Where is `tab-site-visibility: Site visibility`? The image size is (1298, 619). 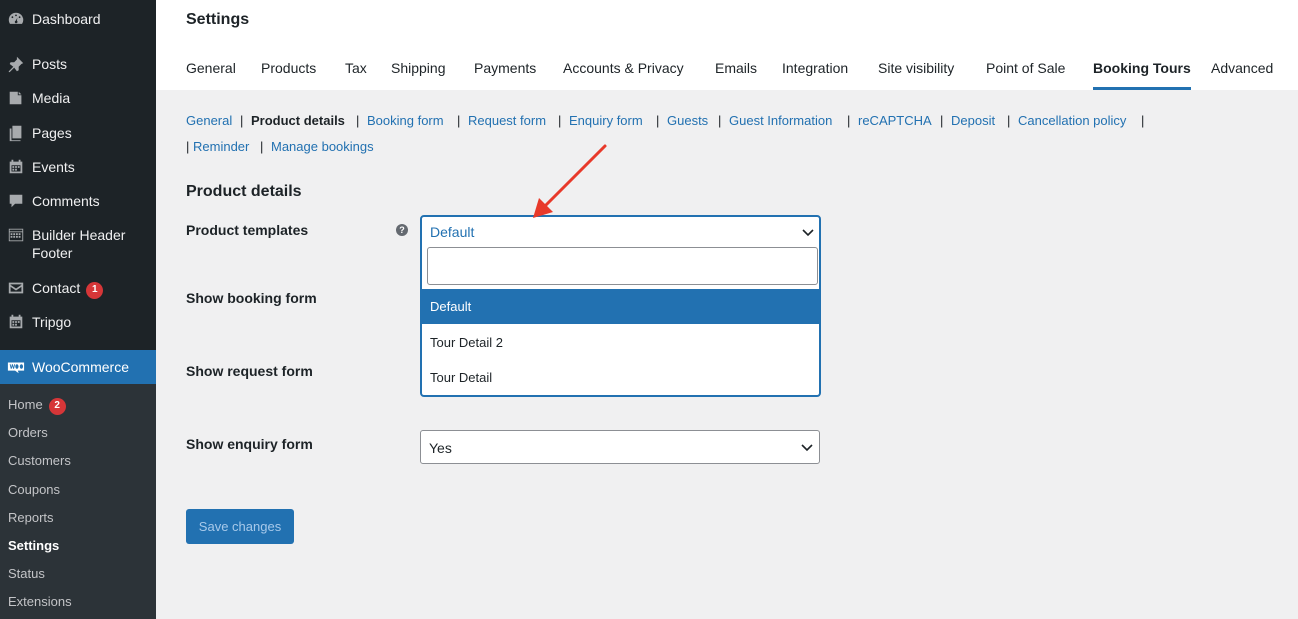
tab-site-visibility: Site visibility is located at coordinates (916, 75).